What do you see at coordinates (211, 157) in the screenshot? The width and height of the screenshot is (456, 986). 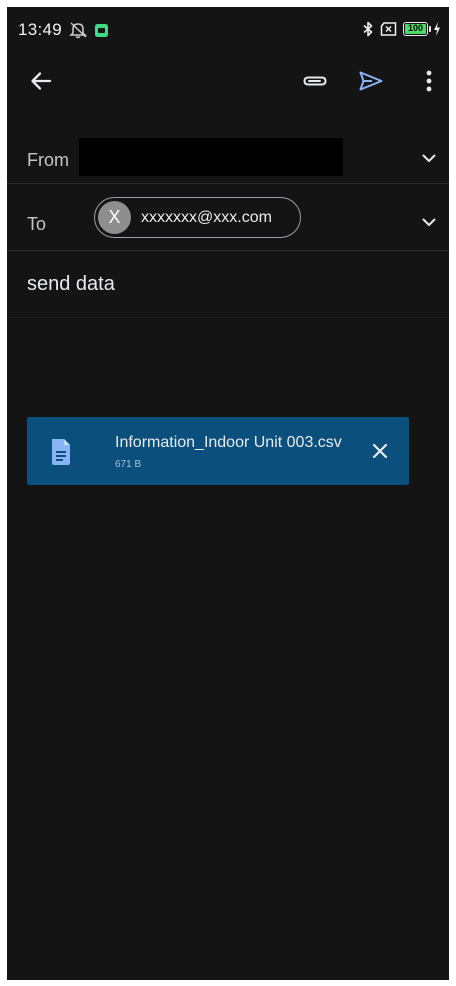 I see `from-account-field` at bounding box center [211, 157].